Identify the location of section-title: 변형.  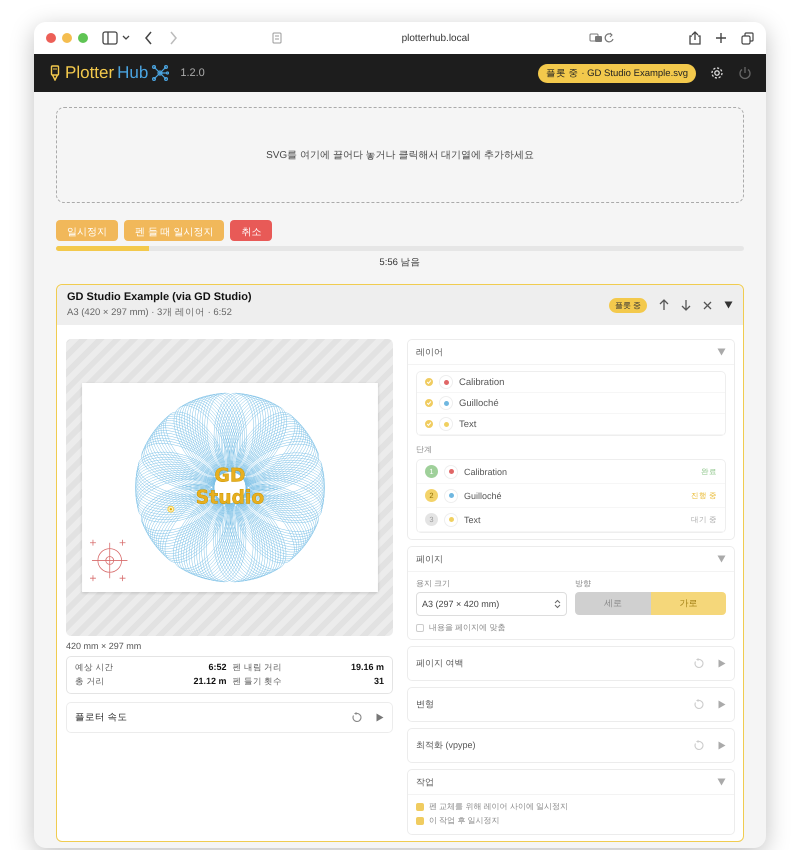
(425, 704).